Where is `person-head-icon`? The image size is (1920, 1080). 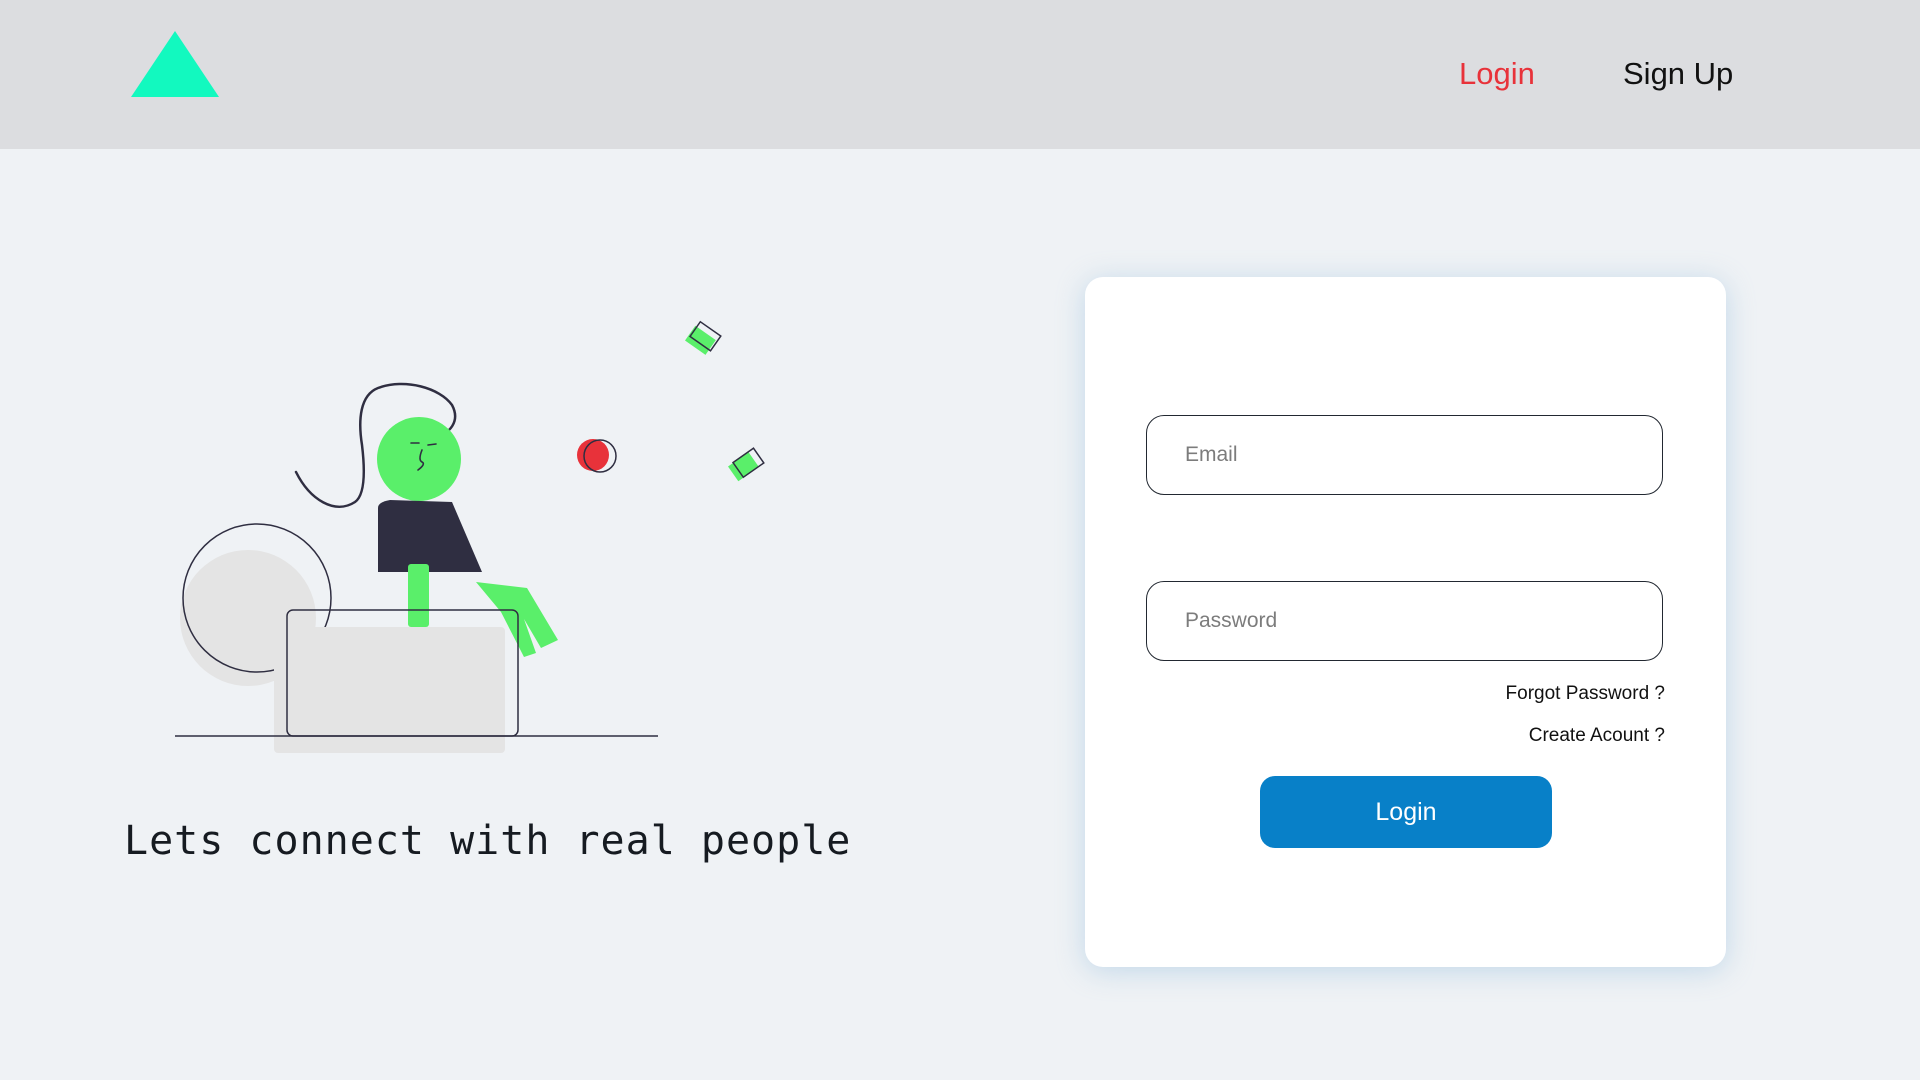
person-head-icon is located at coordinates (419, 459).